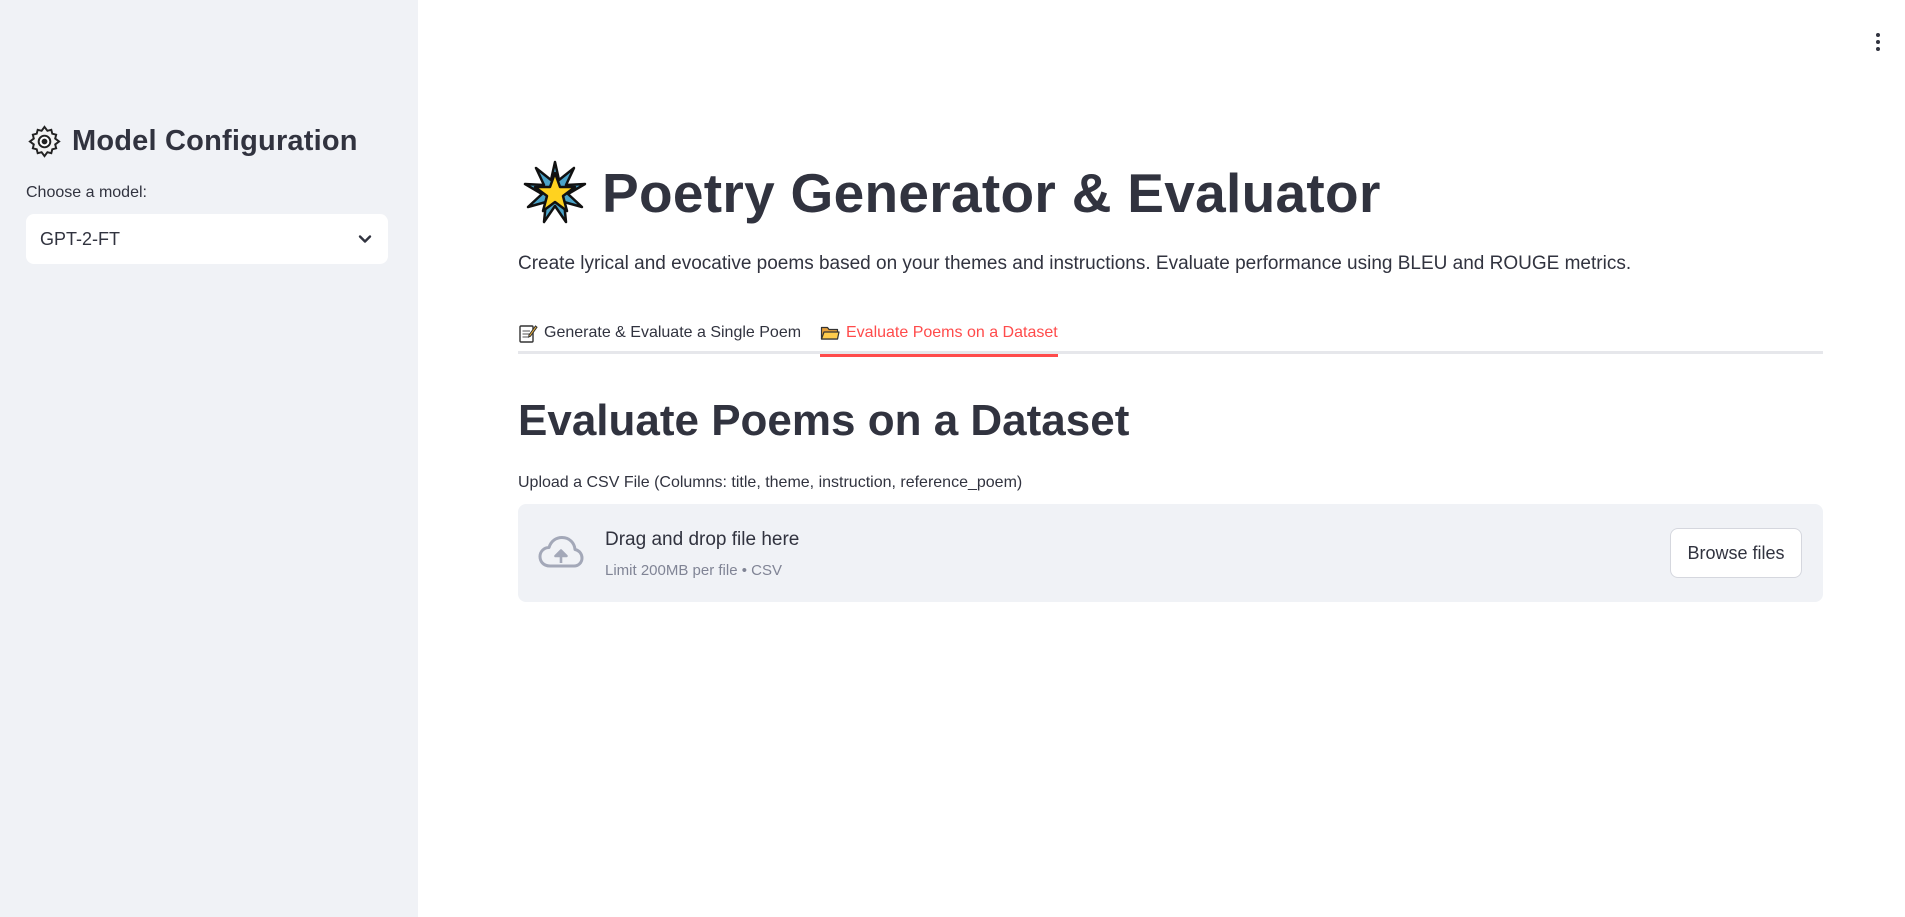 The image size is (1905, 917). Describe the element at coordinates (952, 332) in the screenshot. I see `tab-label: Evaluate Poems on a Dataset` at that location.